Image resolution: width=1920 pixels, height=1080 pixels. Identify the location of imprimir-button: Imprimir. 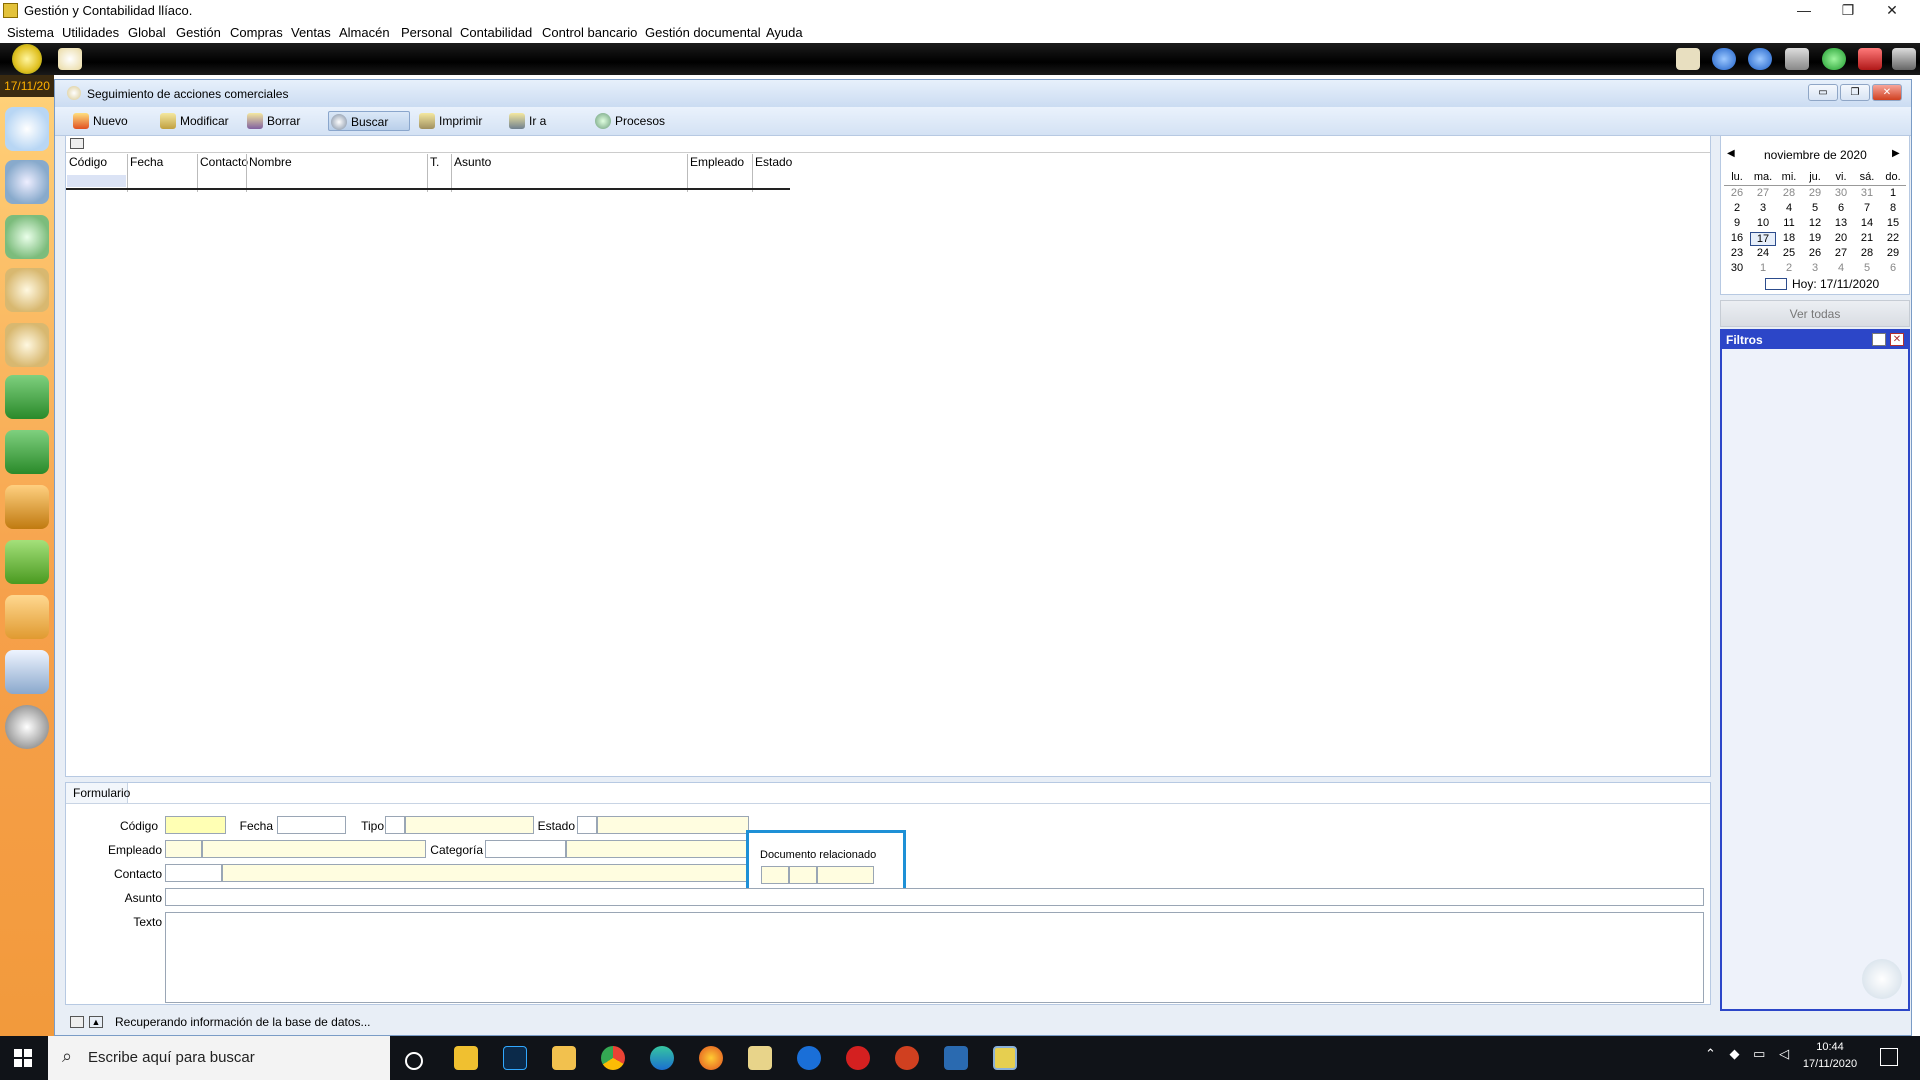
(457, 121).